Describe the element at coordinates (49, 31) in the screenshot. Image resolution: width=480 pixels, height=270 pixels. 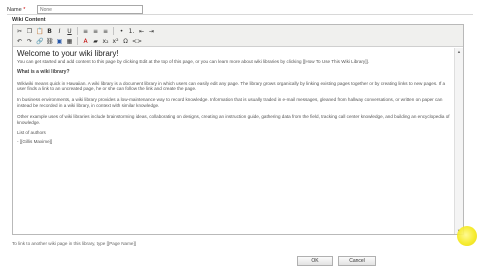
I see `bold-icon: B` at that location.